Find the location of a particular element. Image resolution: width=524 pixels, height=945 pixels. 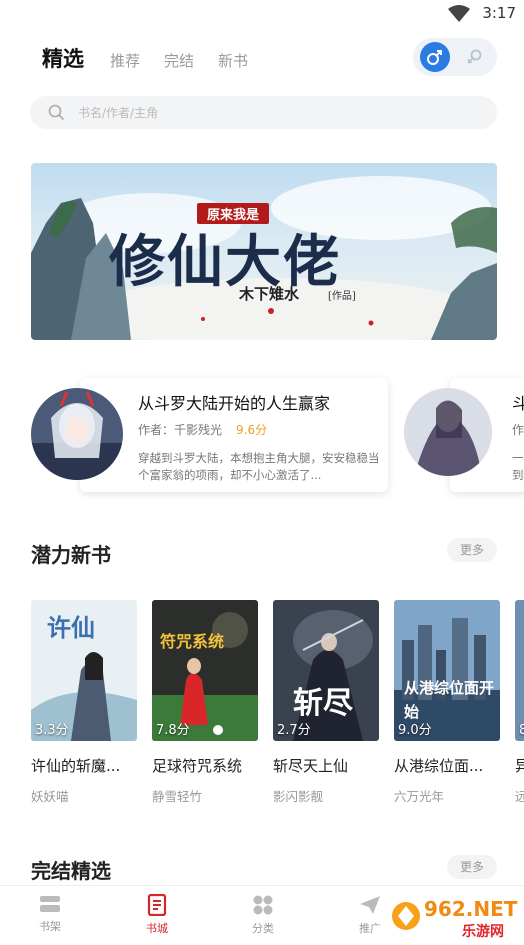

cover-title: 许仙 is located at coordinates (71, 627).